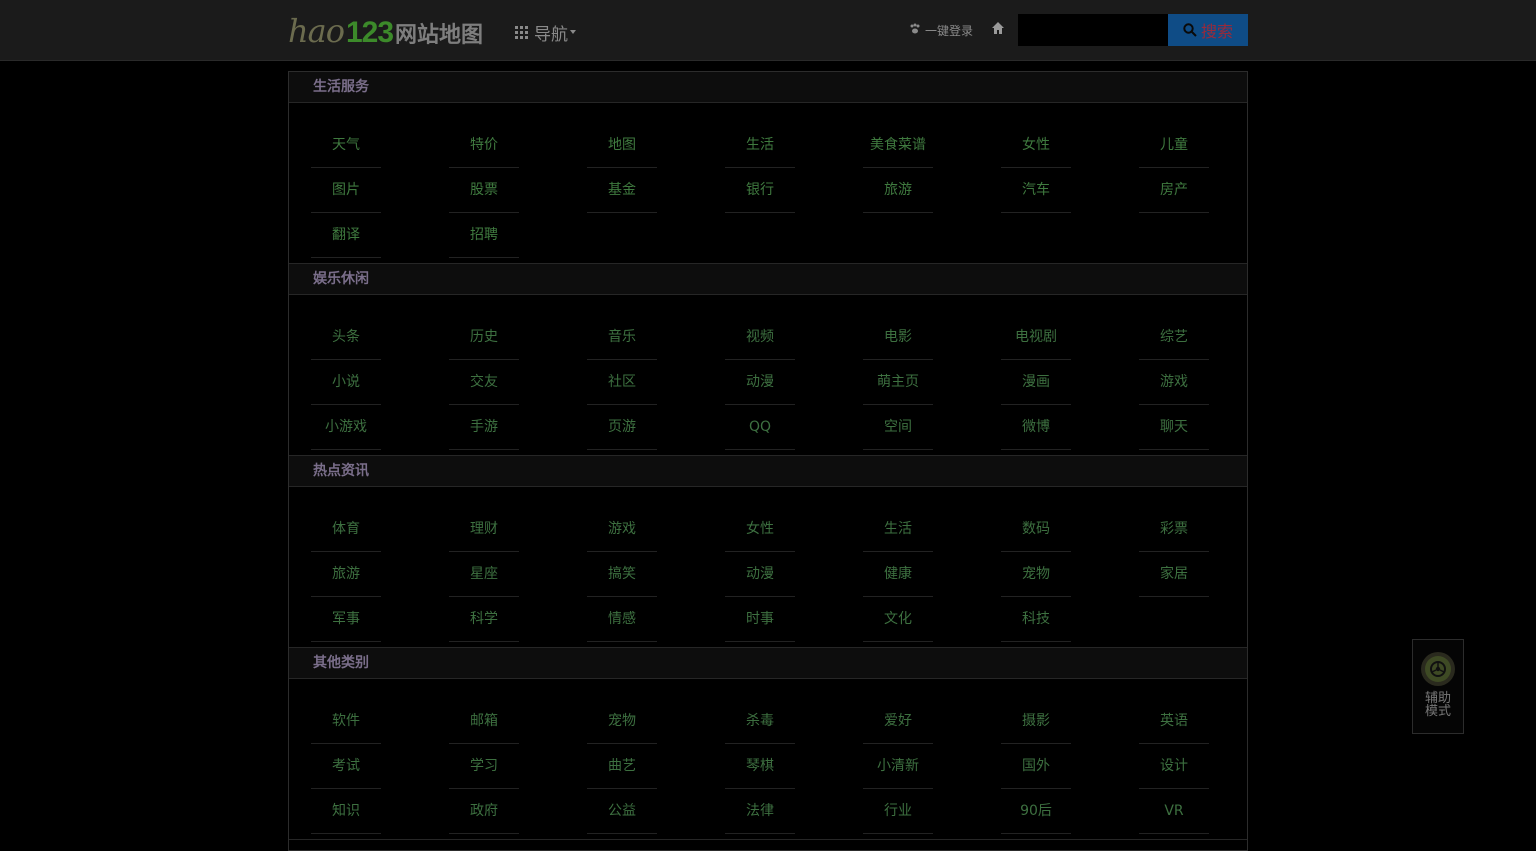  I want to click on category-link: 儿童, so click(1174, 145).